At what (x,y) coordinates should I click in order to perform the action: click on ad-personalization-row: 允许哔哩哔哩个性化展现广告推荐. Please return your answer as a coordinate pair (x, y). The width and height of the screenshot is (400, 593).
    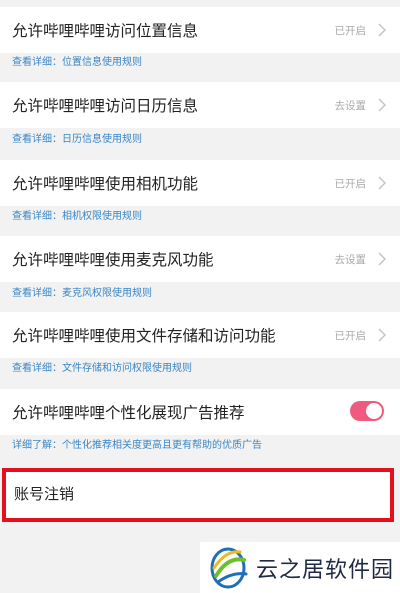
    Looking at the image, I should click on (200, 412).